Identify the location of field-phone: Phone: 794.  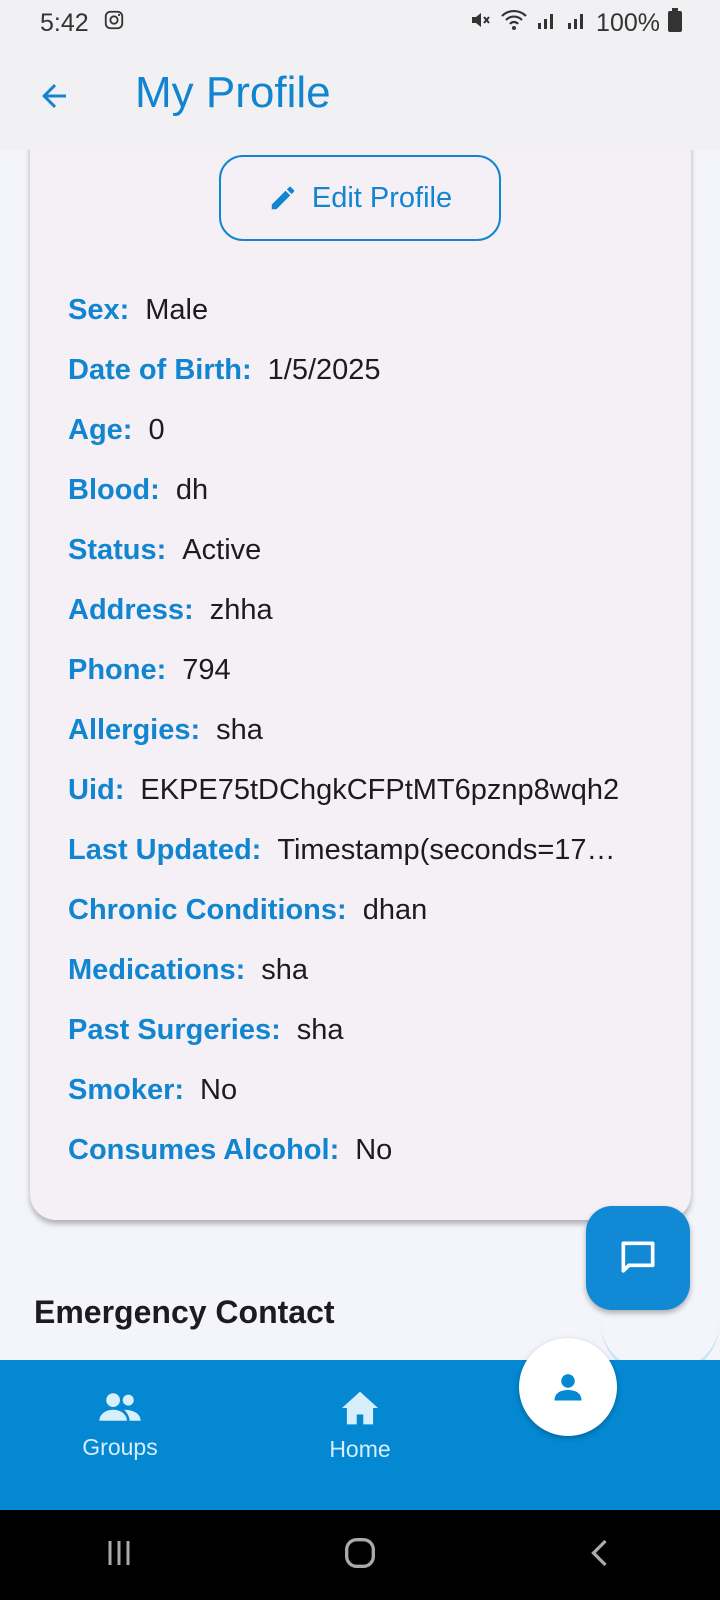
(368, 670).